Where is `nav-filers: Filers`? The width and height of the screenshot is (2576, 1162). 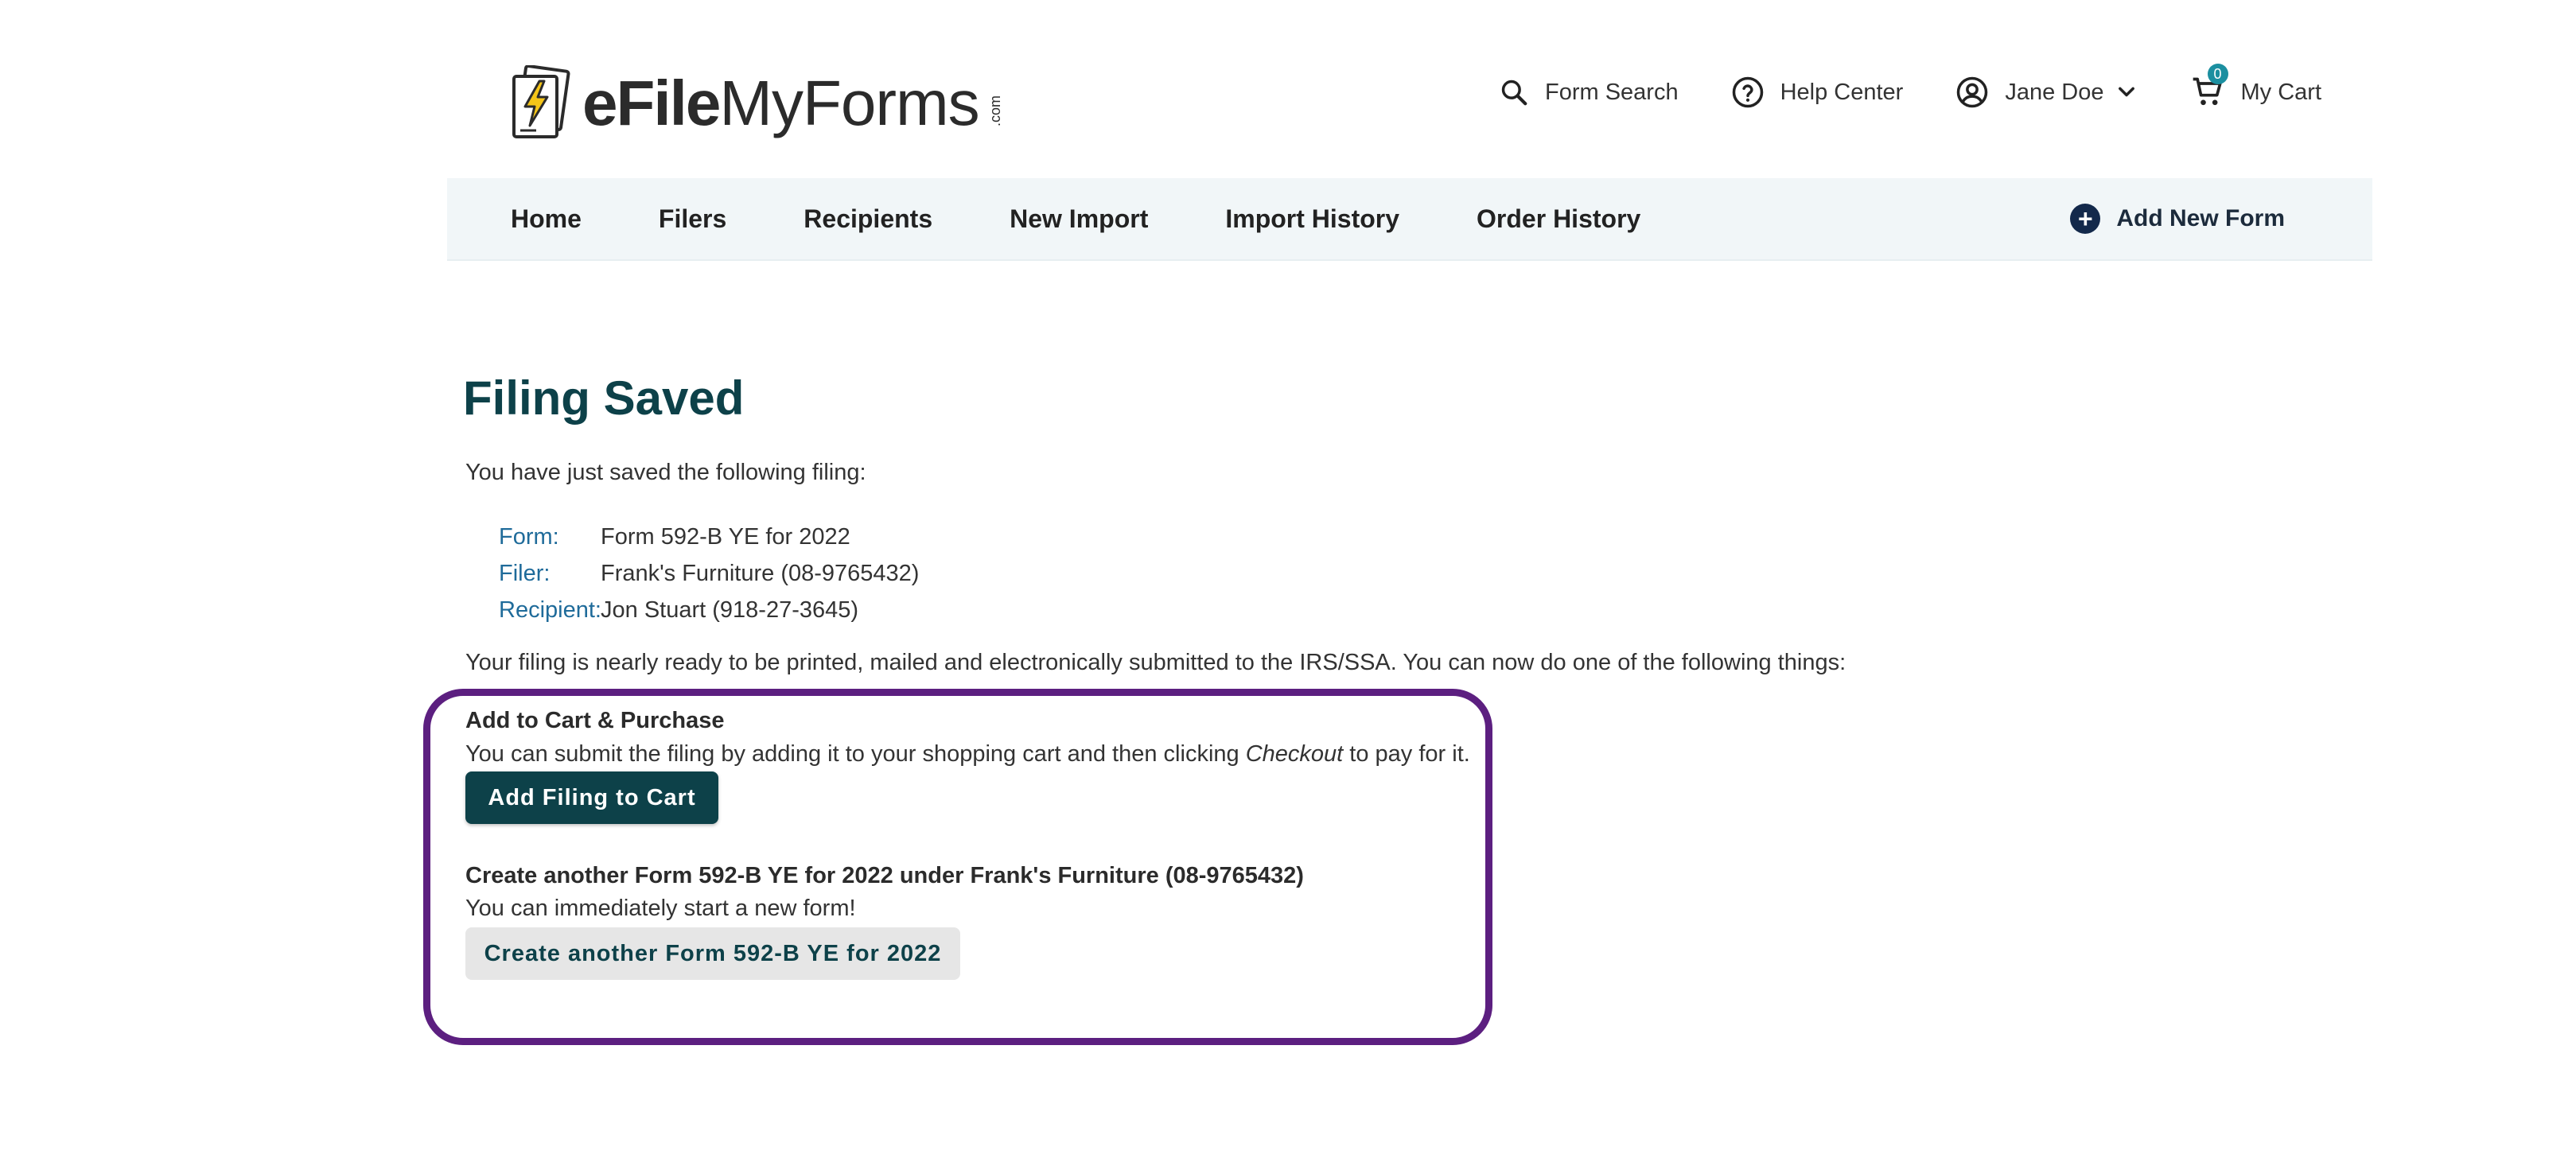
nav-filers: Filers is located at coordinates (693, 219).